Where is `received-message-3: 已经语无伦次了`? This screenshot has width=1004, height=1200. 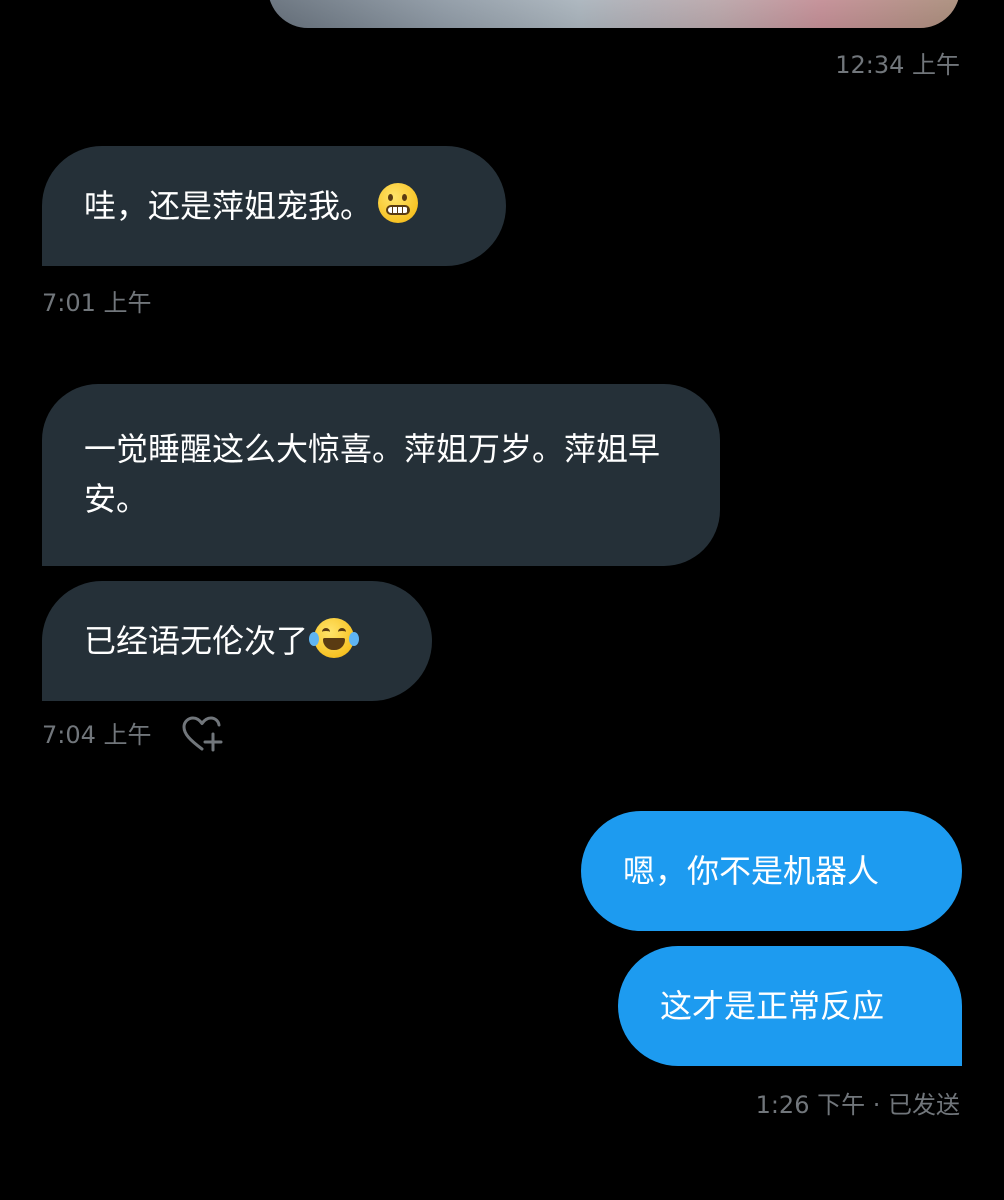
received-message-3: 已经语无伦次了 is located at coordinates (237, 641).